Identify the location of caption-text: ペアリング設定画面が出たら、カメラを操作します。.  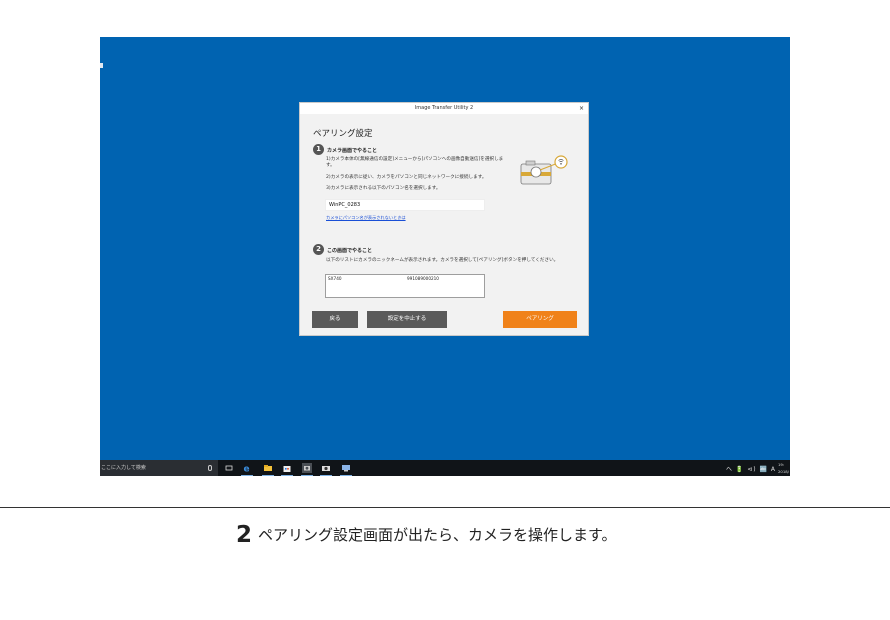
(437, 535).